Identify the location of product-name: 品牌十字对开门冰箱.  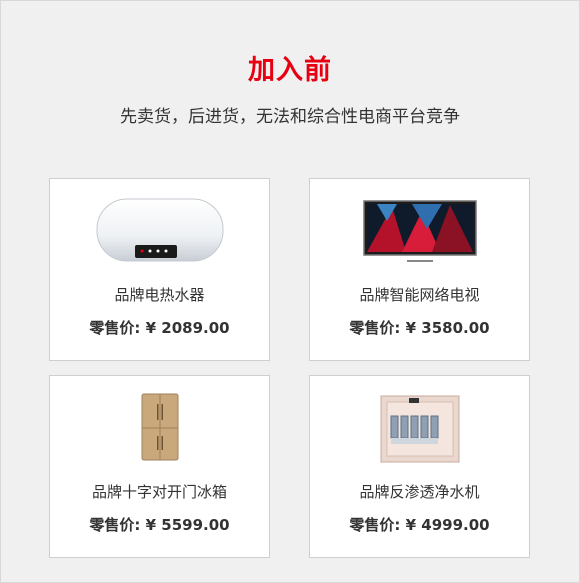
(159, 492).